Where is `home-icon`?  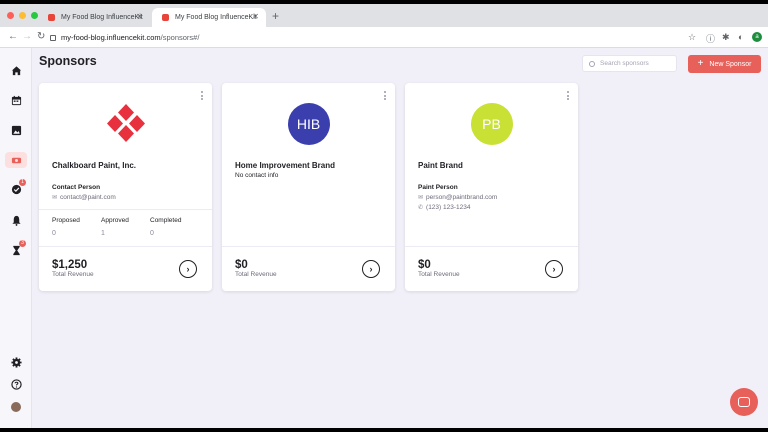 home-icon is located at coordinates (16, 70).